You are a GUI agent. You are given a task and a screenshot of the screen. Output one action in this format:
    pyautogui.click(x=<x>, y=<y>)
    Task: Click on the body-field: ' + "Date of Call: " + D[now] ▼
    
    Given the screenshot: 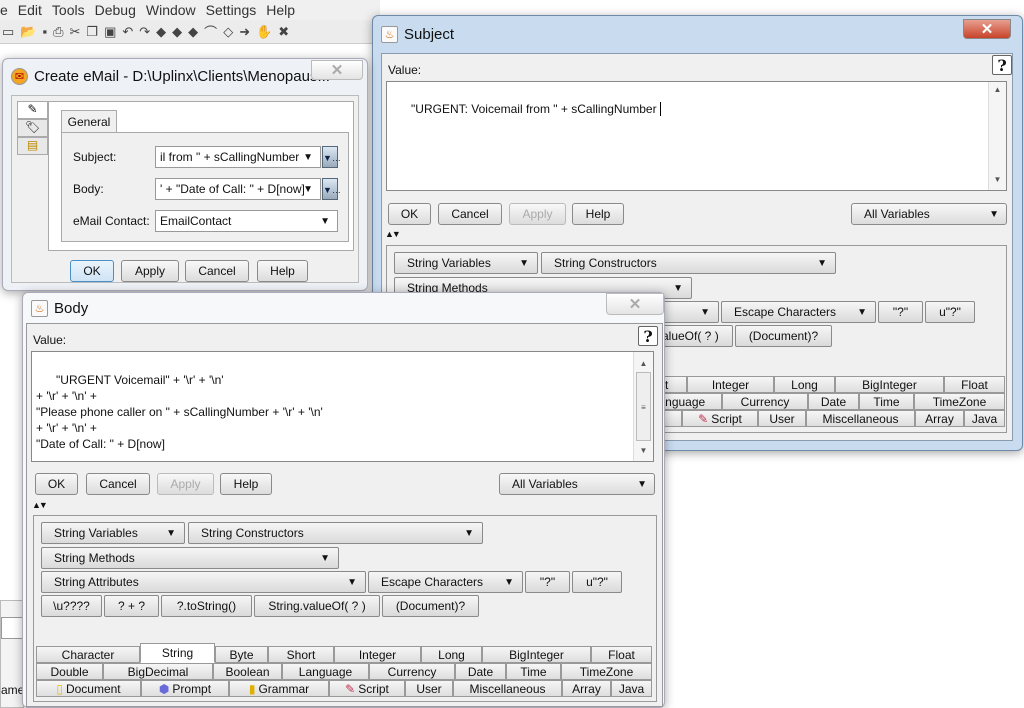 What is the action you would take?
    pyautogui.click(x=238, y=189)
    